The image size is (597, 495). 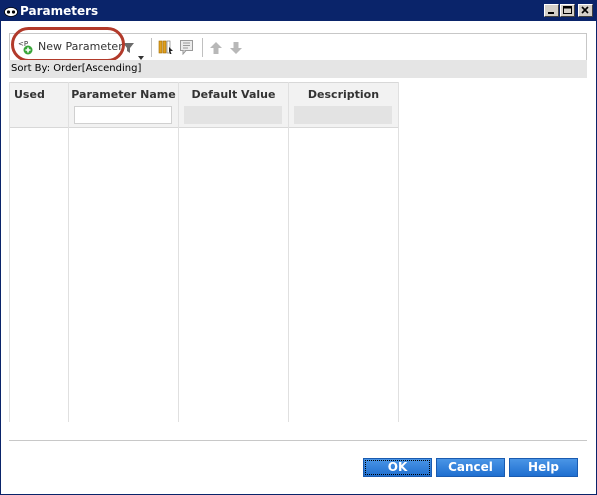 I want to click on column-header-label: Default Value, so click(x=233, y=94).